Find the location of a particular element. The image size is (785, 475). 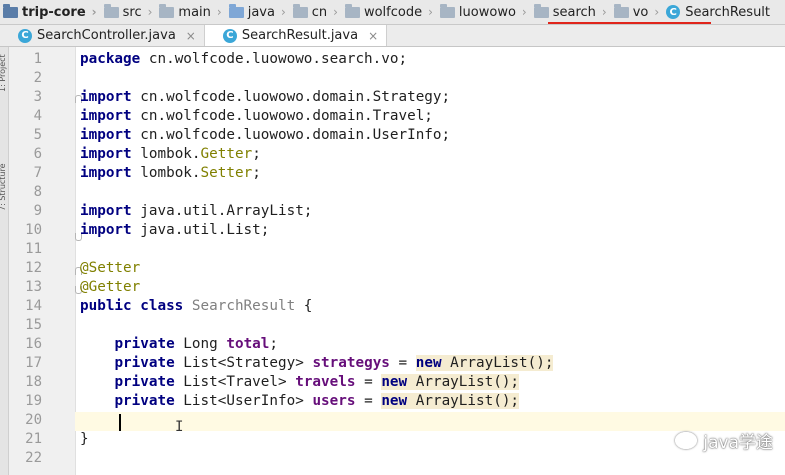

line-number: 16 is located at coordinates (33, 344).